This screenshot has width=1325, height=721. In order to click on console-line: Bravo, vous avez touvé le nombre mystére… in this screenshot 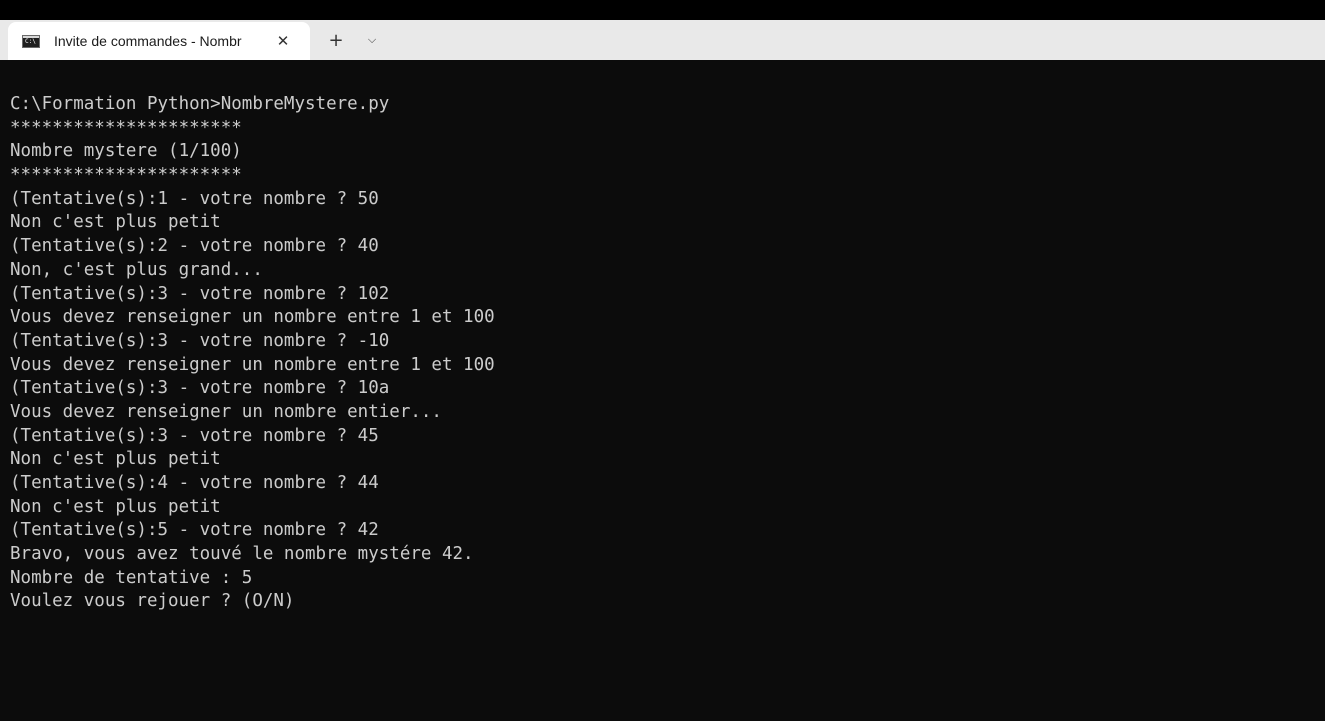, I will do `click(242, 554)`.